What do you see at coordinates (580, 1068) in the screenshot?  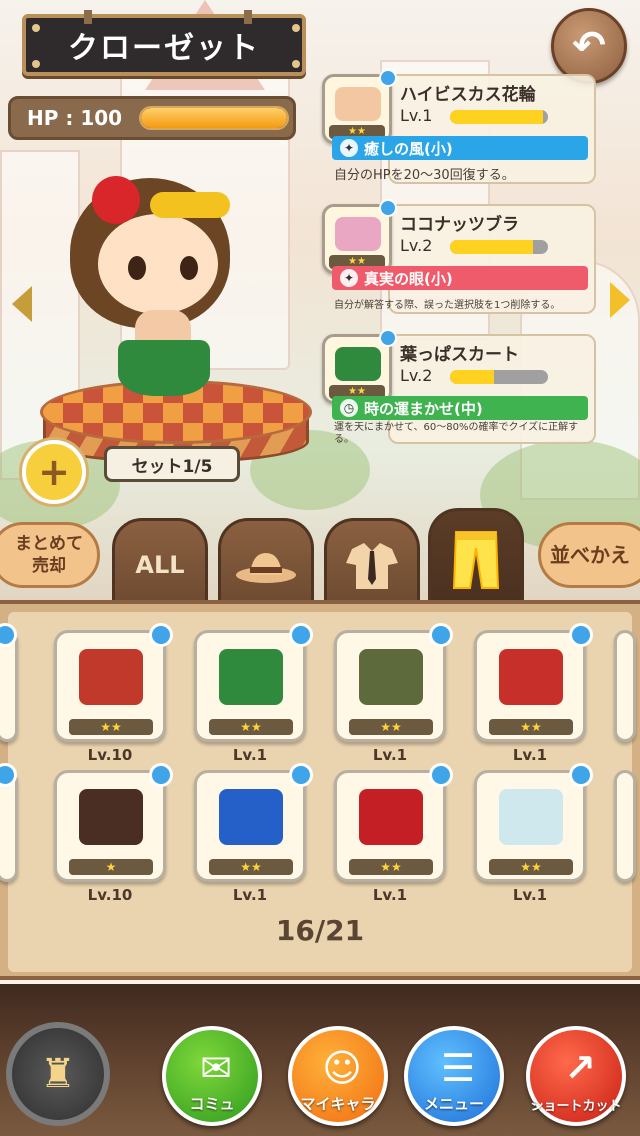 I see `shortcut-arrow-icon: ↗` at bounding box center [580, 1068].